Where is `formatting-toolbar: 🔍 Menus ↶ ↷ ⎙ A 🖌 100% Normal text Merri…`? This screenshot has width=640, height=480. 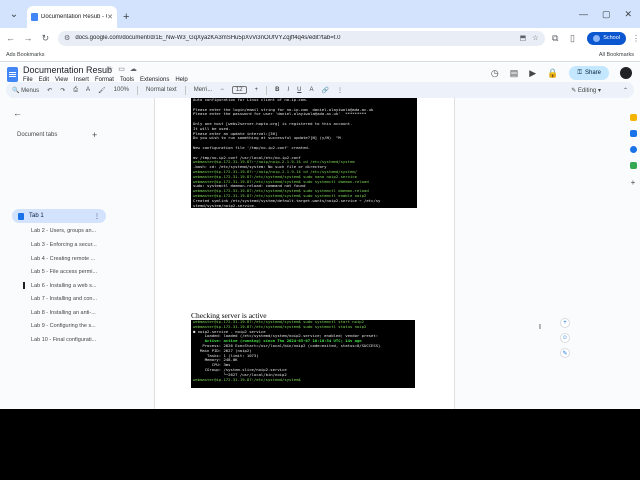
formatting-toolbar: 🔍 Menus ↶ ↷ ⎙ A 🖌 100% Normal text Merri… is located at coordinates (320, 90).